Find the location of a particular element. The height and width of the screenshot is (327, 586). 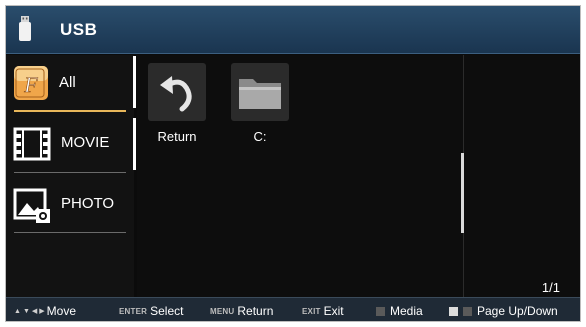

sidebar-item-label: All is located at coordinates (67, 82).